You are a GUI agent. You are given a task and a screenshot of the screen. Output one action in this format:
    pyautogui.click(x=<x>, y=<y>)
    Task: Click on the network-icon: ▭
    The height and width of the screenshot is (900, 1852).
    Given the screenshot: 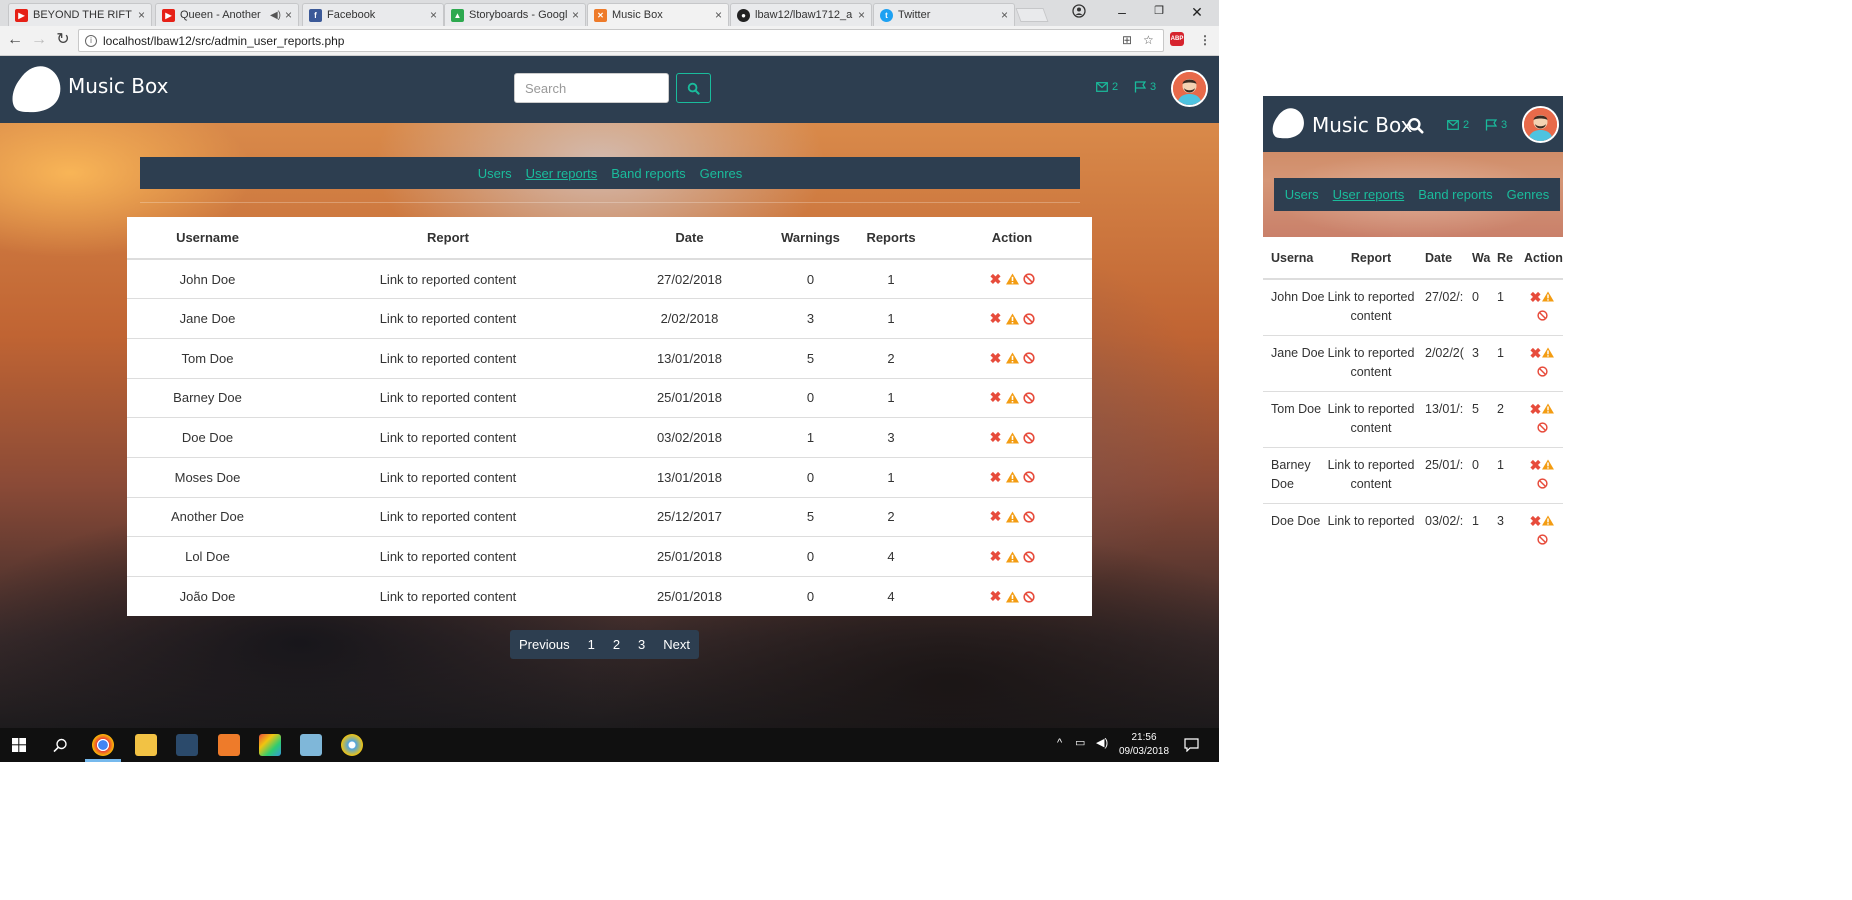 What is the action you would take?
    pyautogui.click(x=1080, y=742)
    